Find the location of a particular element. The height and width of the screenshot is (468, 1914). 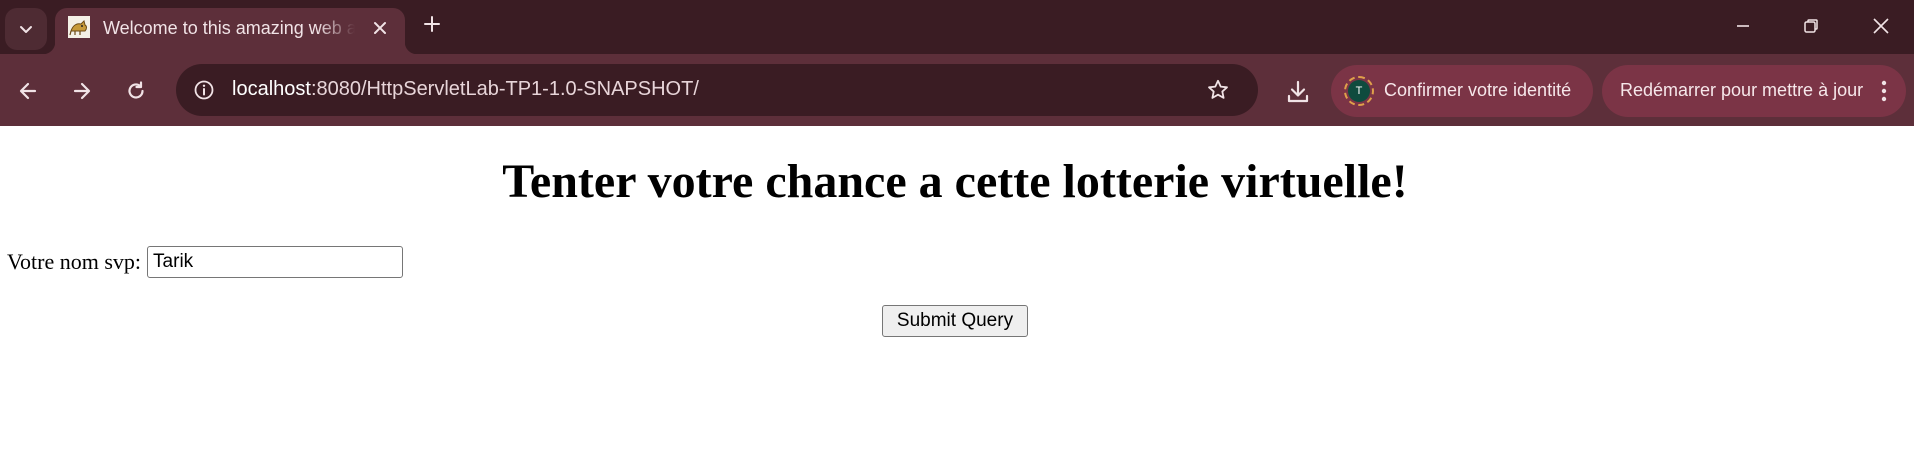

back-button is located at coordinates (28, 91).